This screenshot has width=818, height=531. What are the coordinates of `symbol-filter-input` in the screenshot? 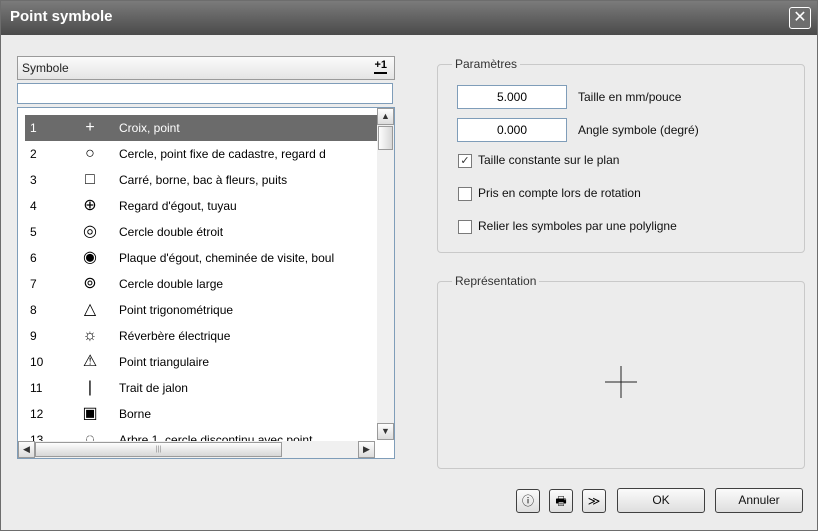 It's located at (205, 93).